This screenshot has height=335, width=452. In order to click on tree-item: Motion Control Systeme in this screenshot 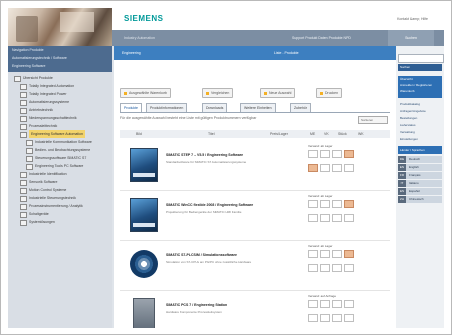, I will do `click(58, 190)`.